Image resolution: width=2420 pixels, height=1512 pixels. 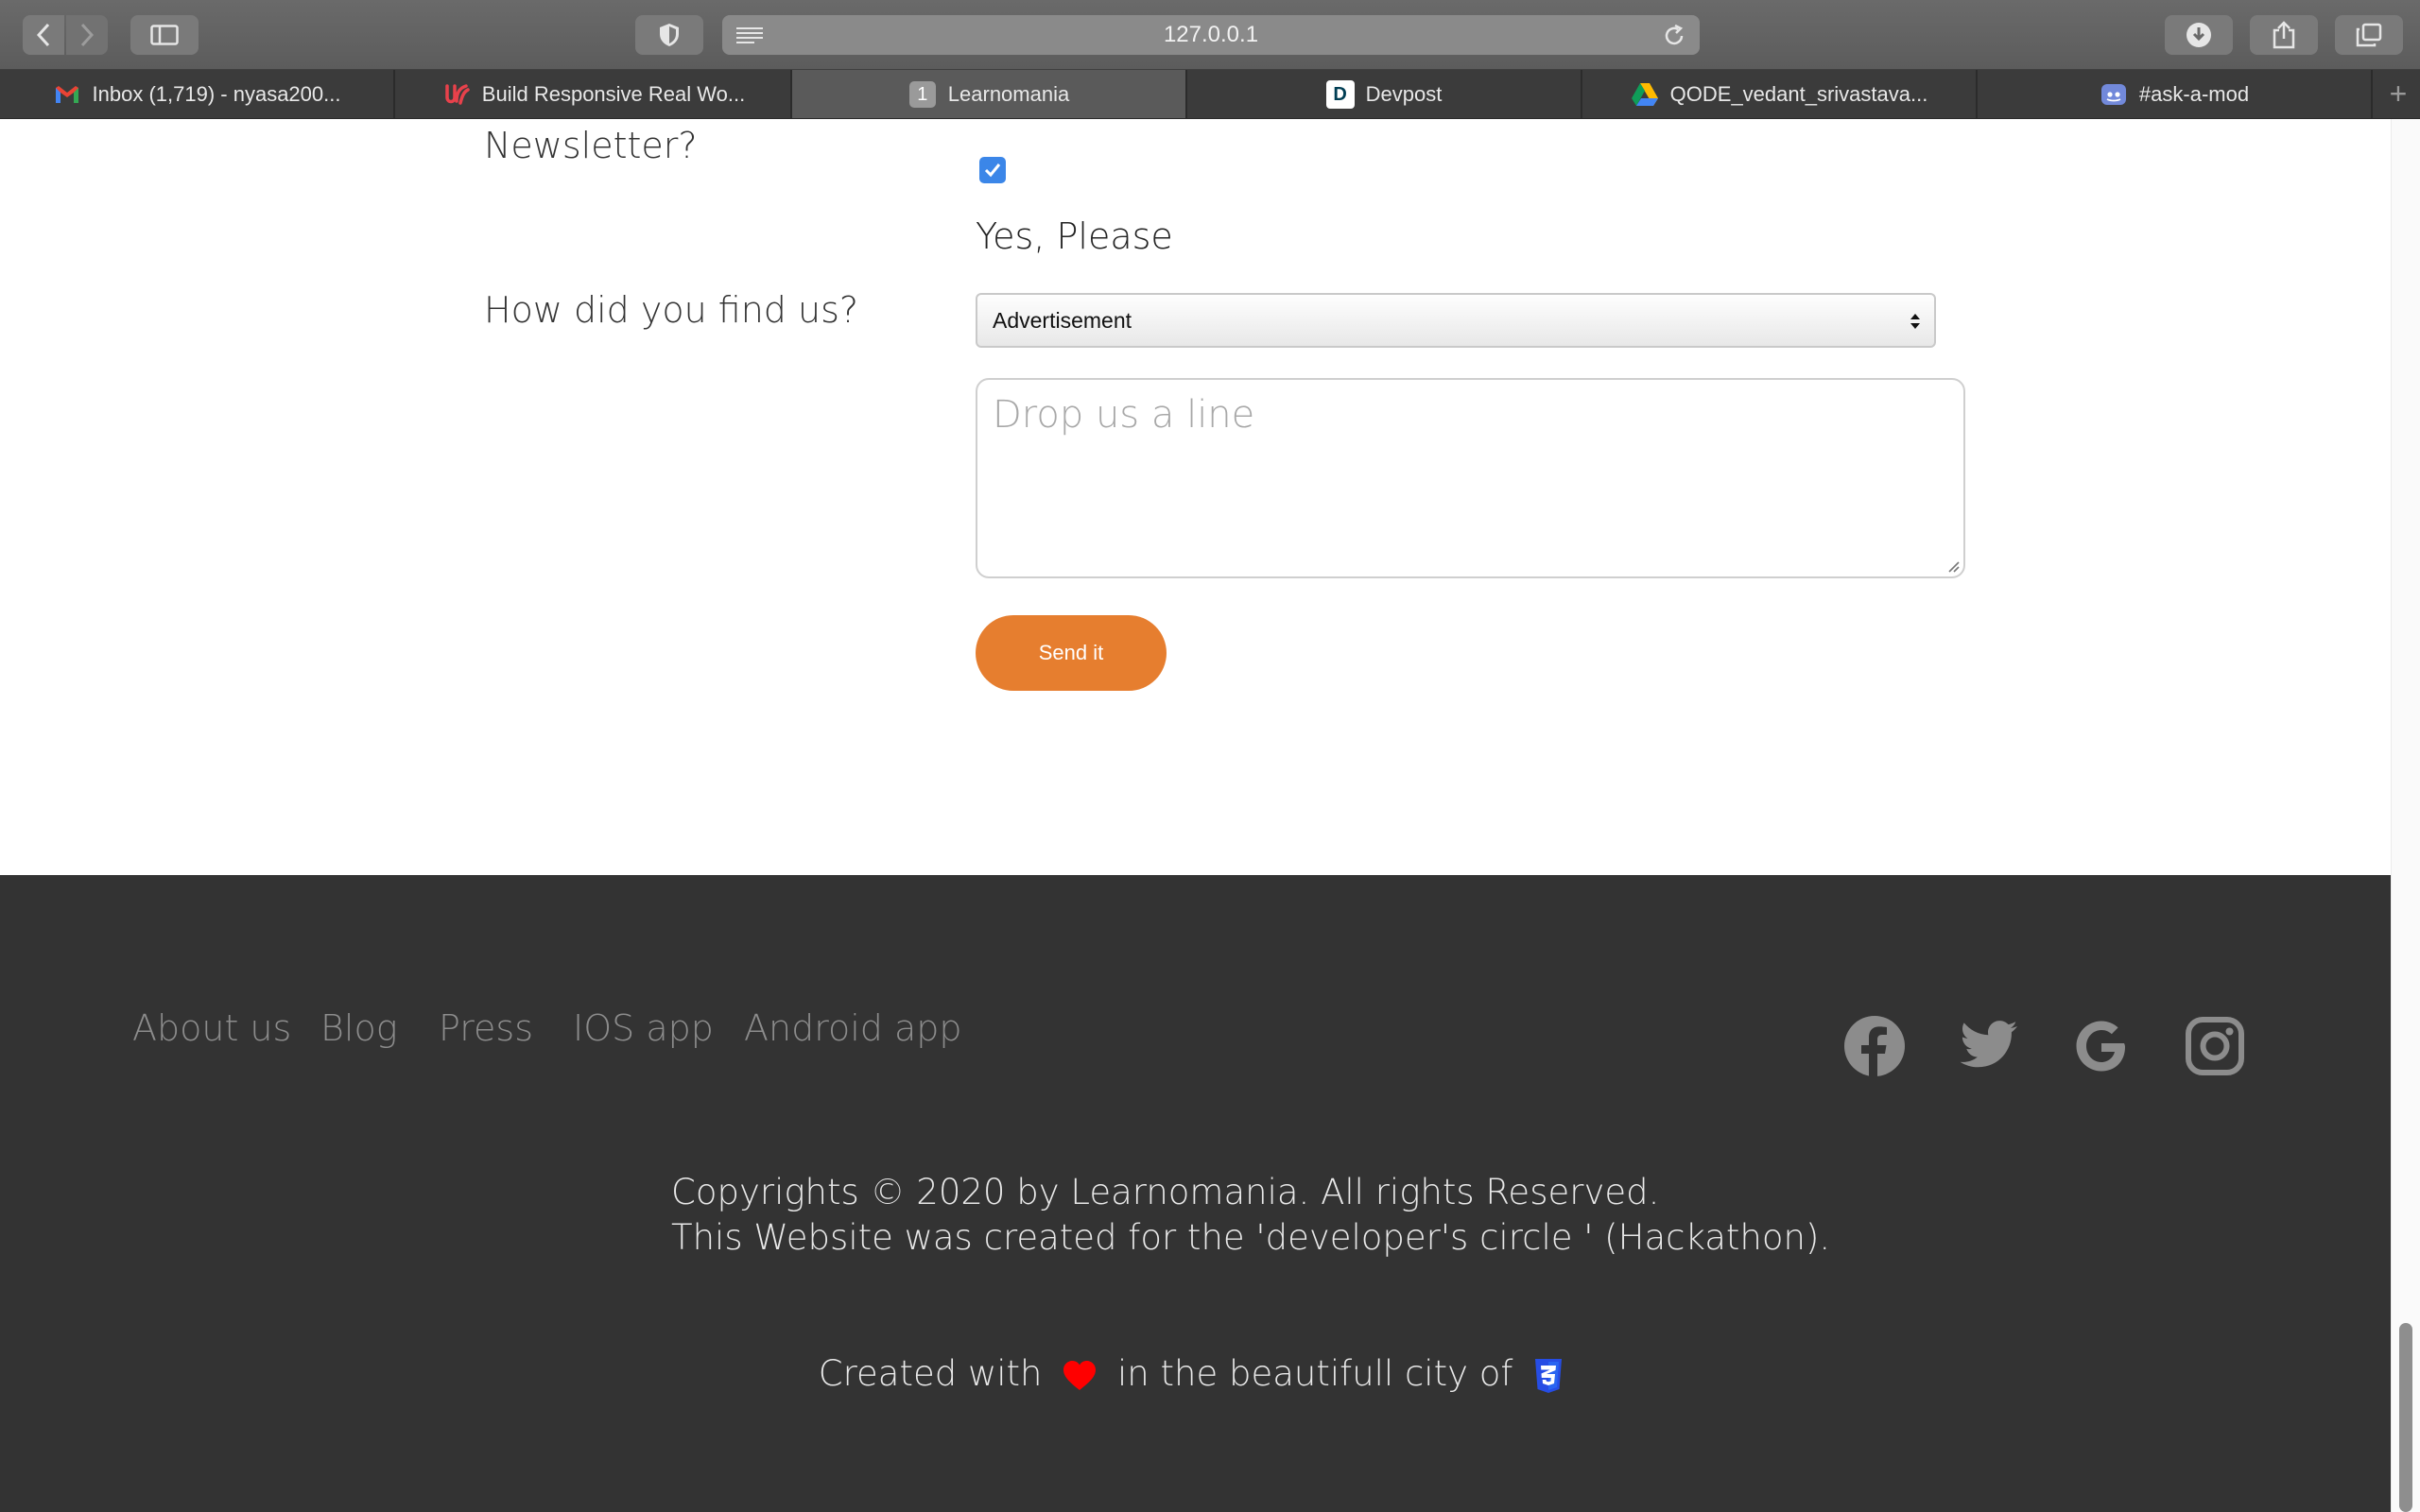 What do you see at coordinates (1404, 93) in the screenshot?
I see `tab-label: Devpost` at bounding box center [1404, 93].